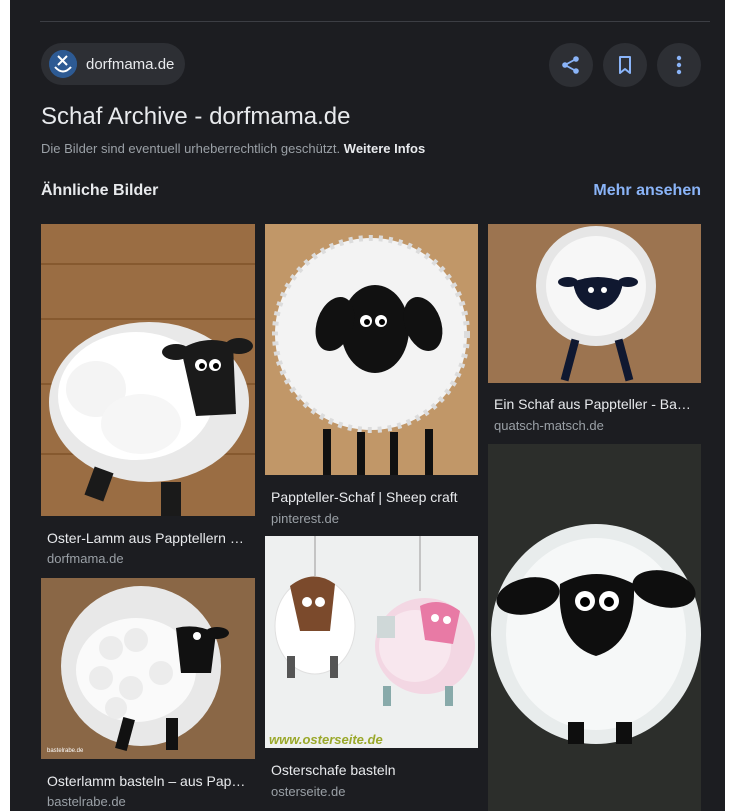  I want to click on share-icon, so click(570, 65).